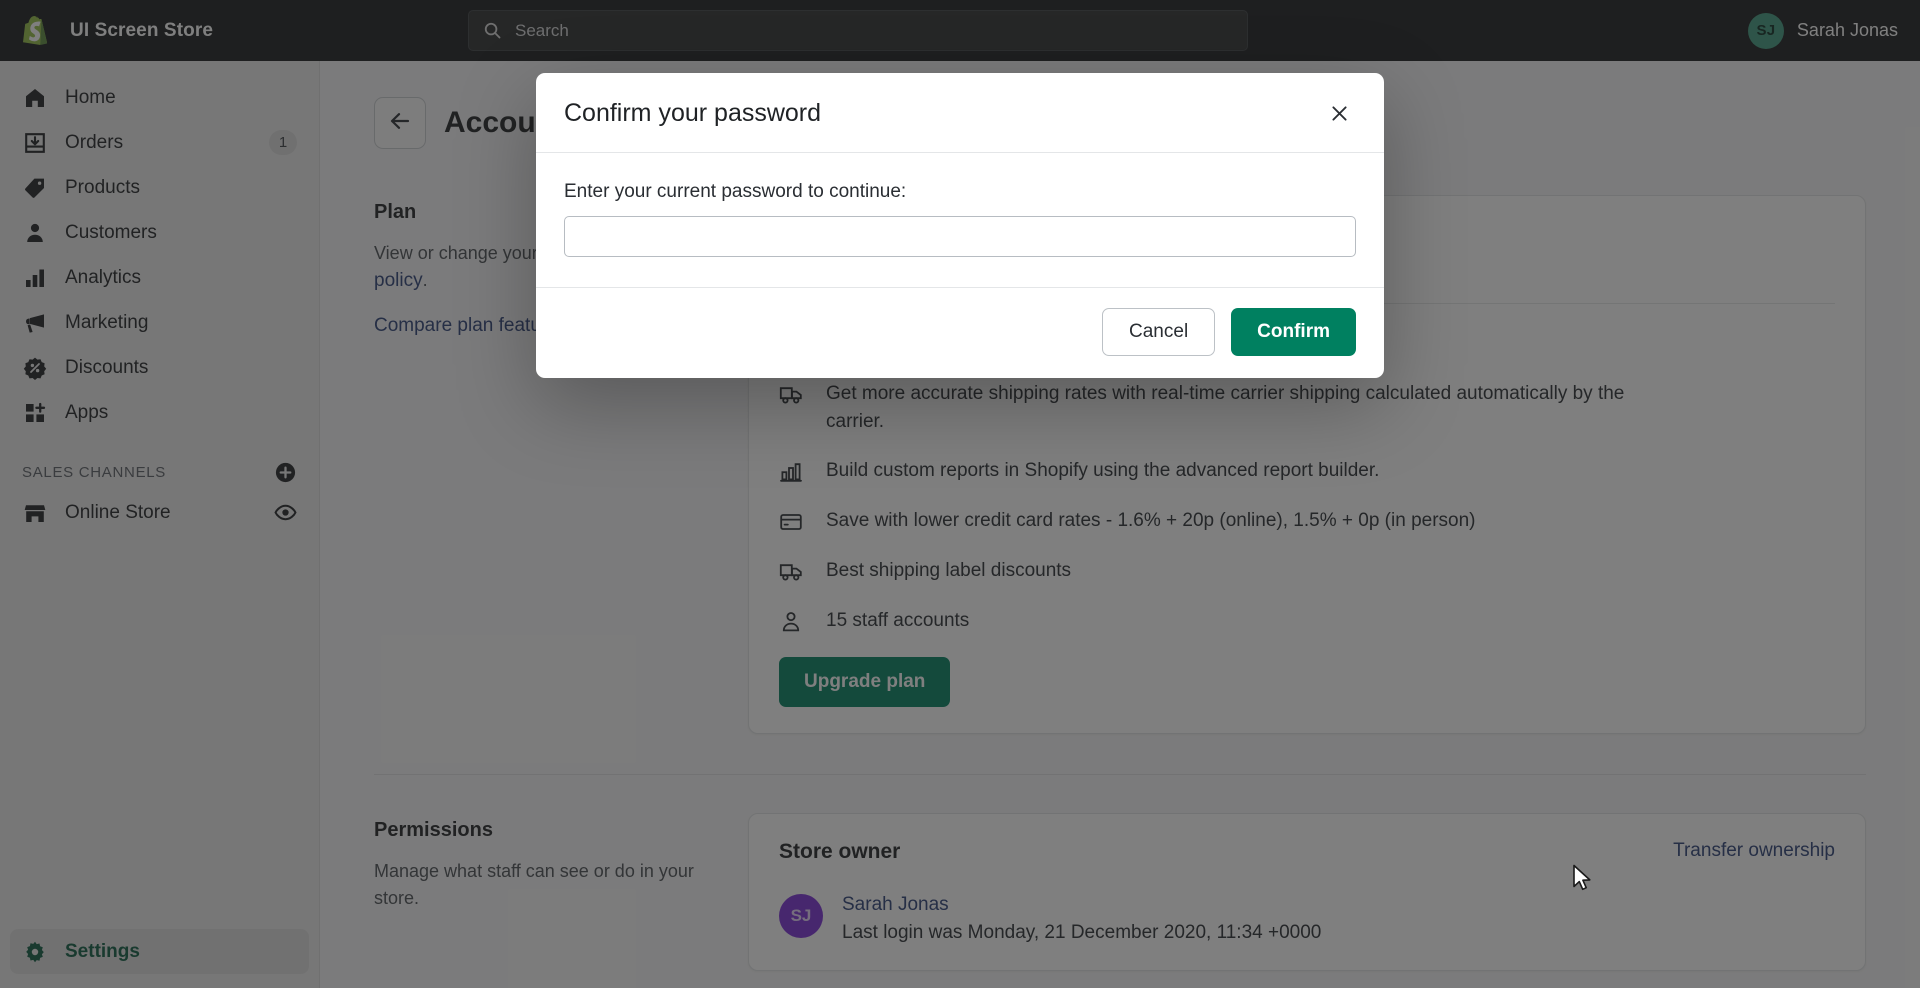  I want to click on modal-header: Confirm your password, so click(960, 113).